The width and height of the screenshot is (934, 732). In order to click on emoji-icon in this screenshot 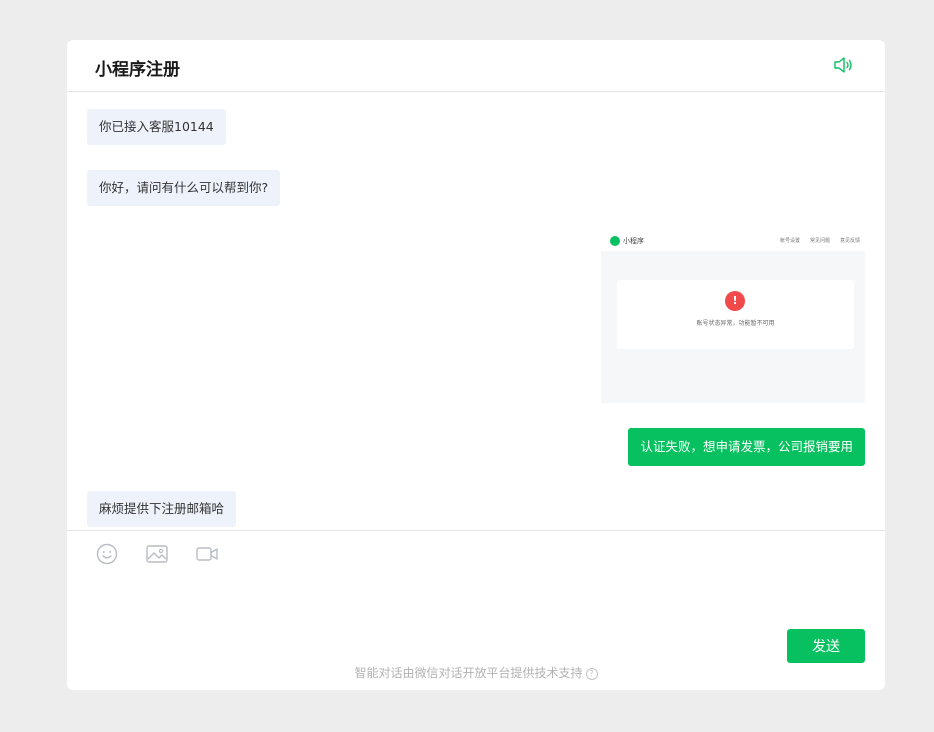, I will do `click(107, 554)`.